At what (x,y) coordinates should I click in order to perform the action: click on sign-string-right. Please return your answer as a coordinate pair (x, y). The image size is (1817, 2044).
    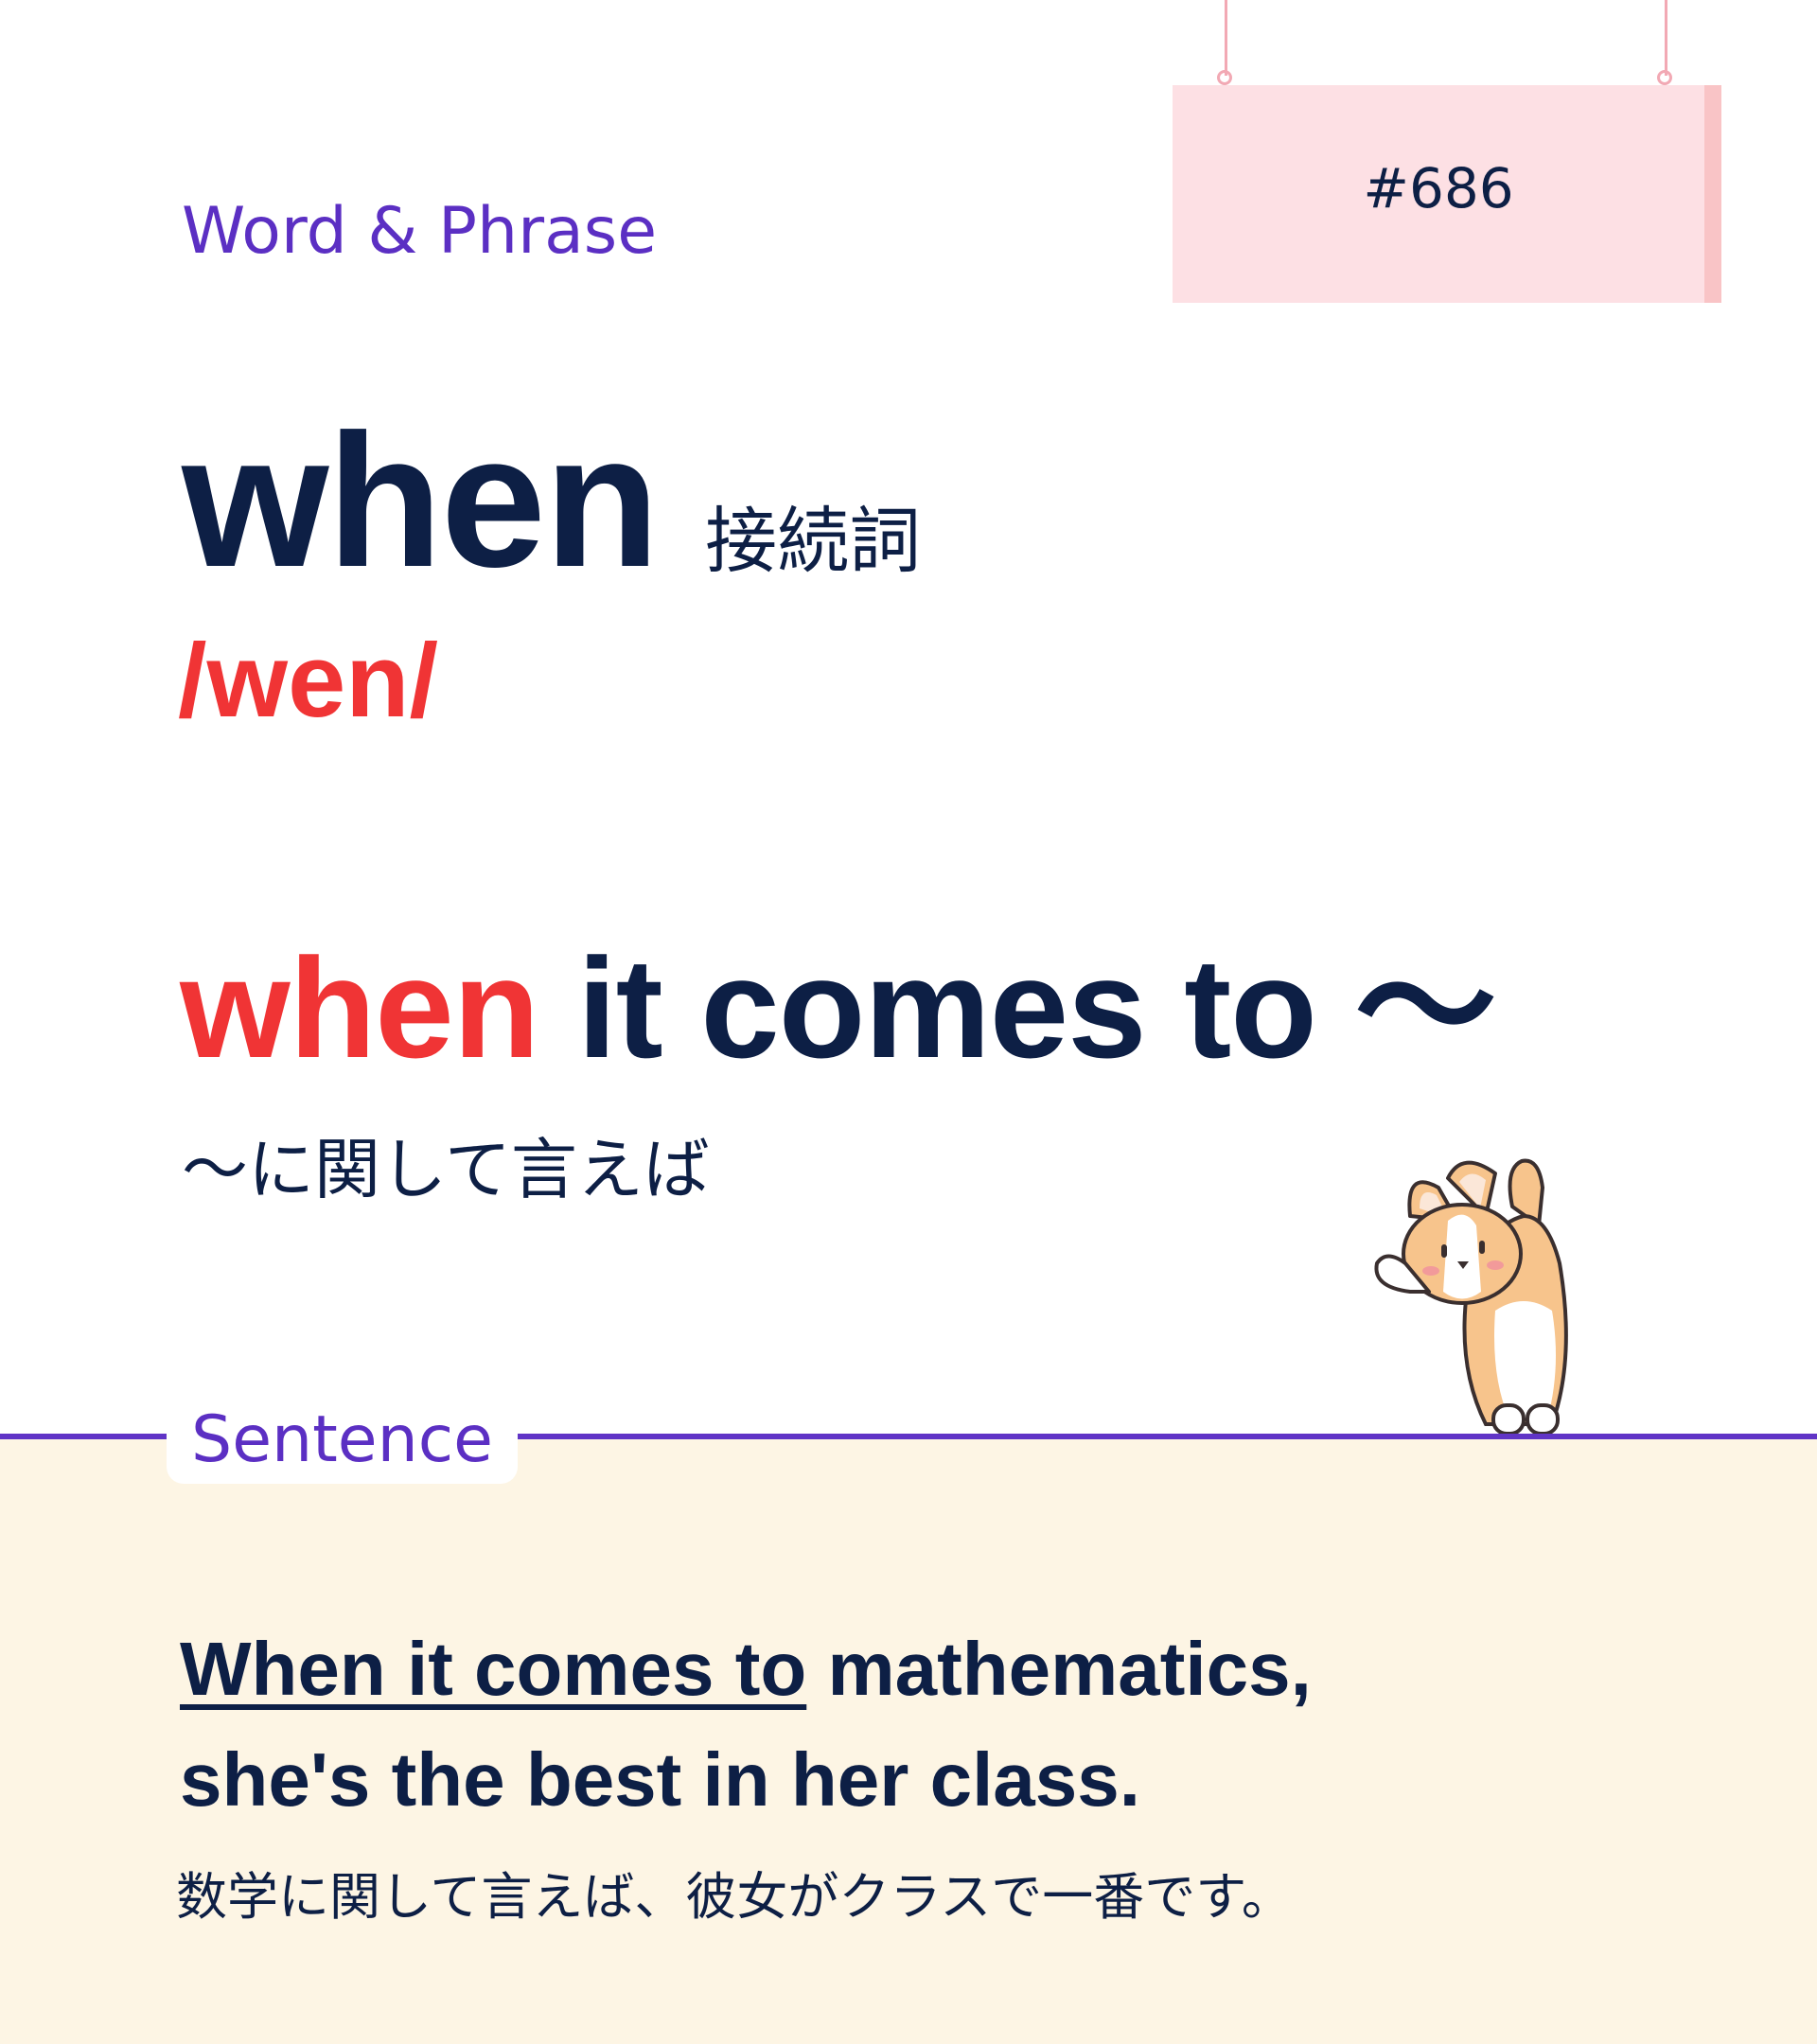
    Looking at the image, I should click on (1666, 38).